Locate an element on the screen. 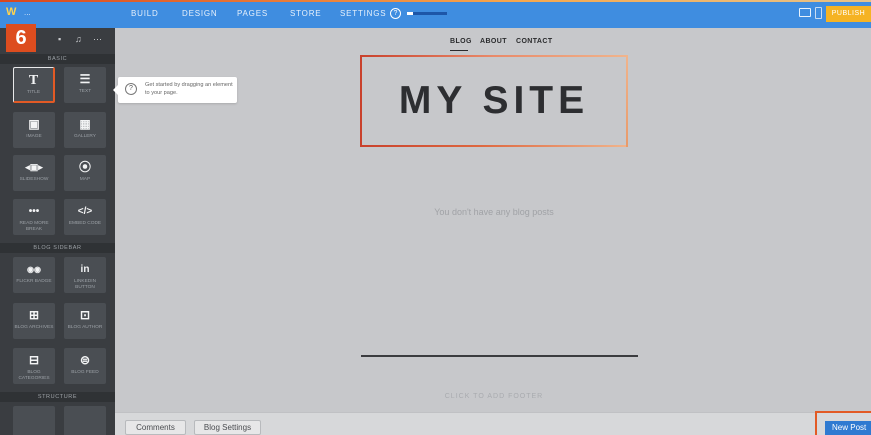 The height and width of the screenshot is (435, 871). site-nav-about: ABOUT is located at coordinates (493, 41).